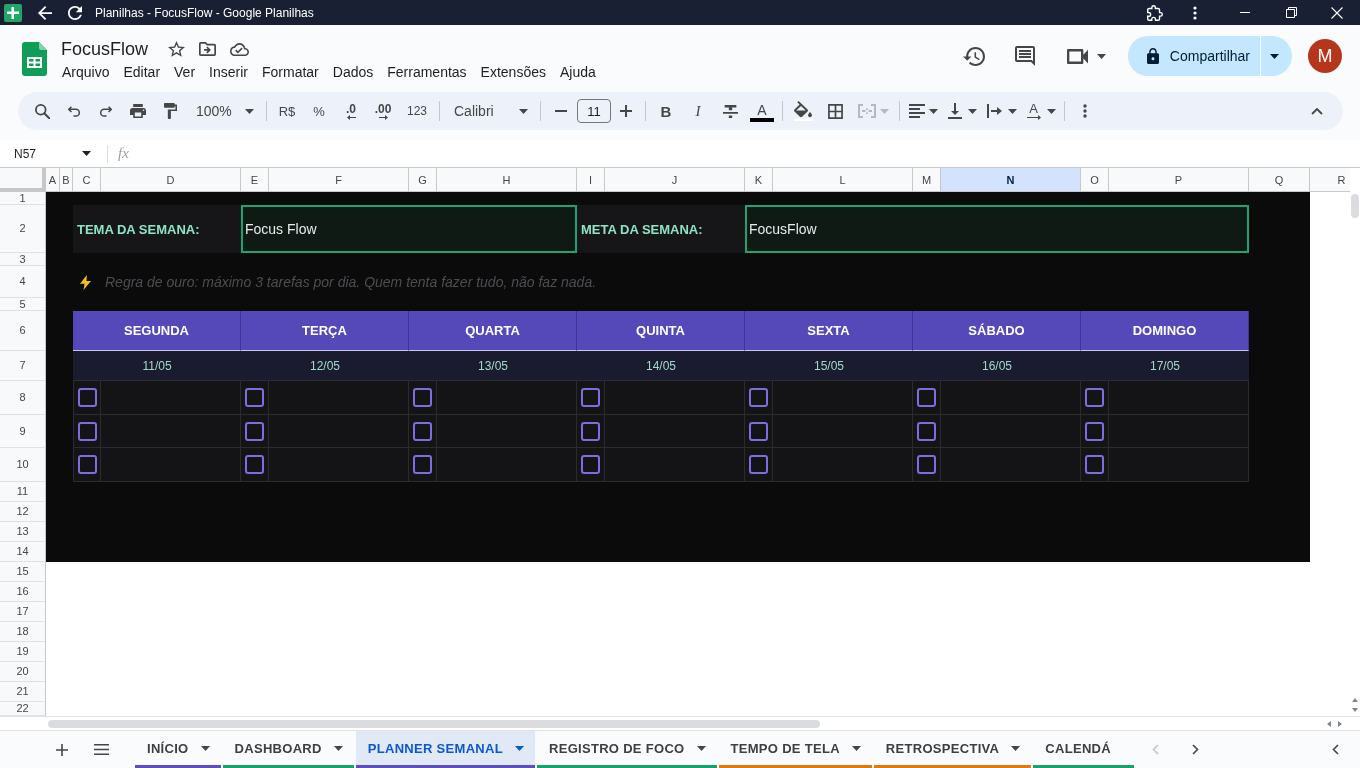 This screenshot has height=768, width=1360. Describe the element at coordinates (290, 72) in the screenshot. I see `menu-item: Formatar` at that location.